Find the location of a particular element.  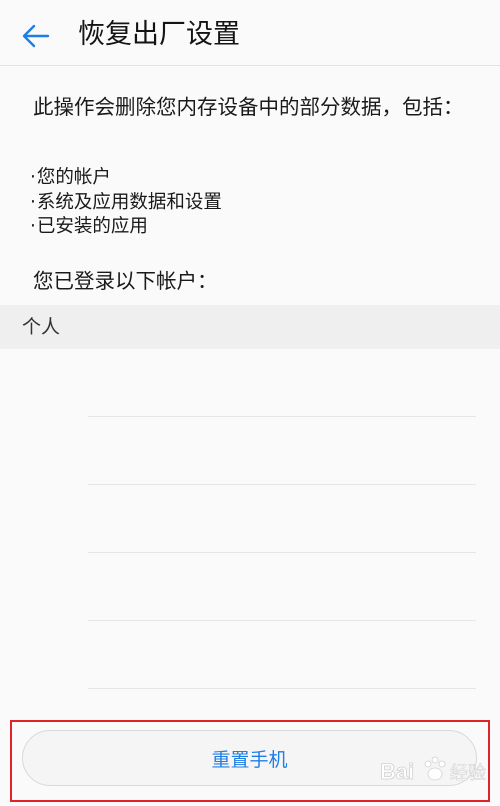

data-items-list: 您的帐户 系统及应用数据和设置 已安装的应用 is located at coordinates (126, 203).